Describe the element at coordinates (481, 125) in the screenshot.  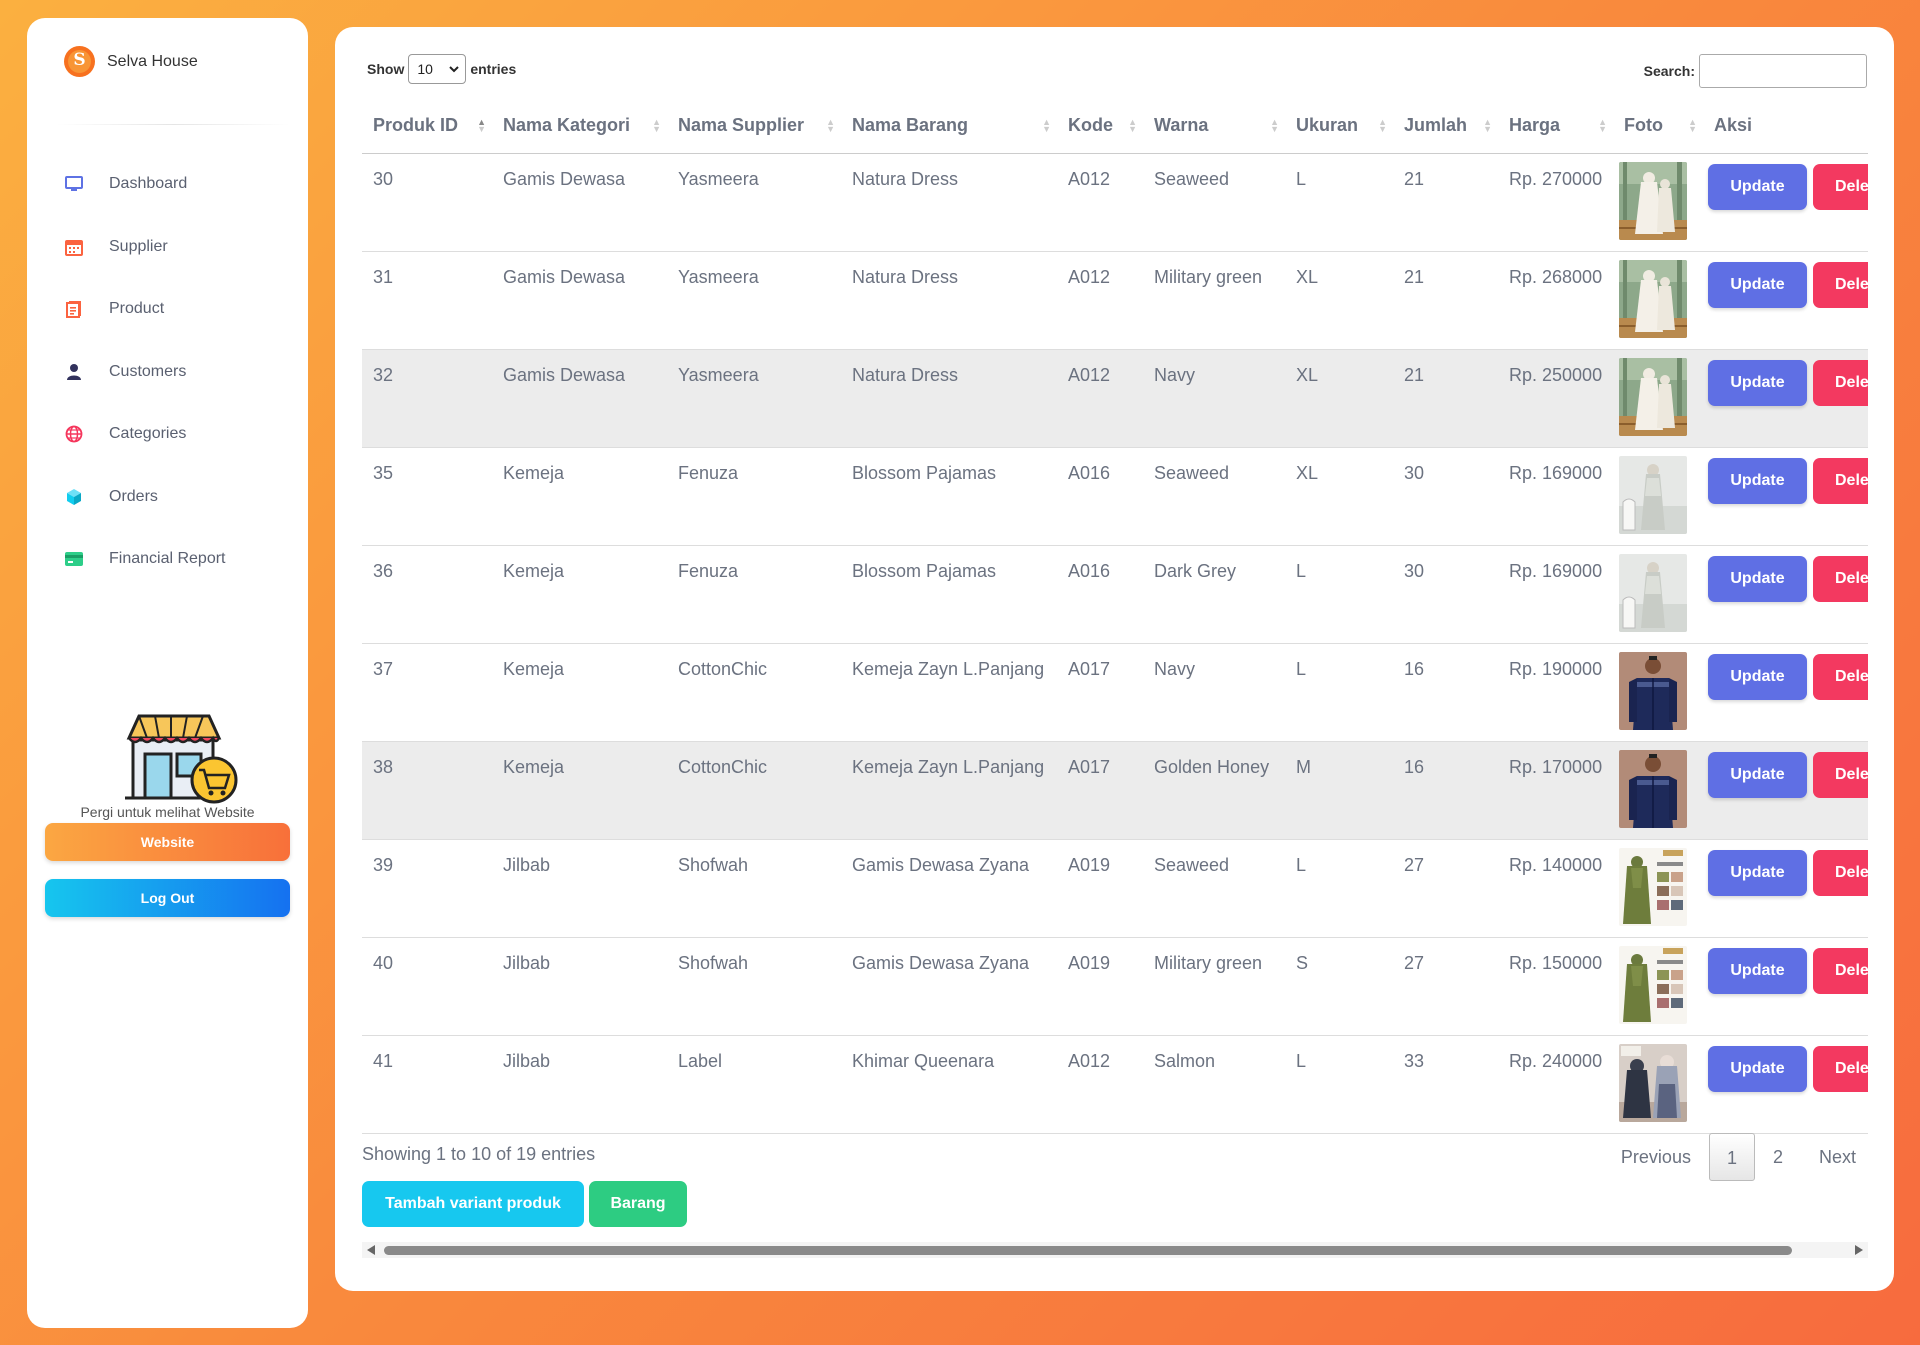
I see `sort-ascending-icon: ▲ ▼` at that location.